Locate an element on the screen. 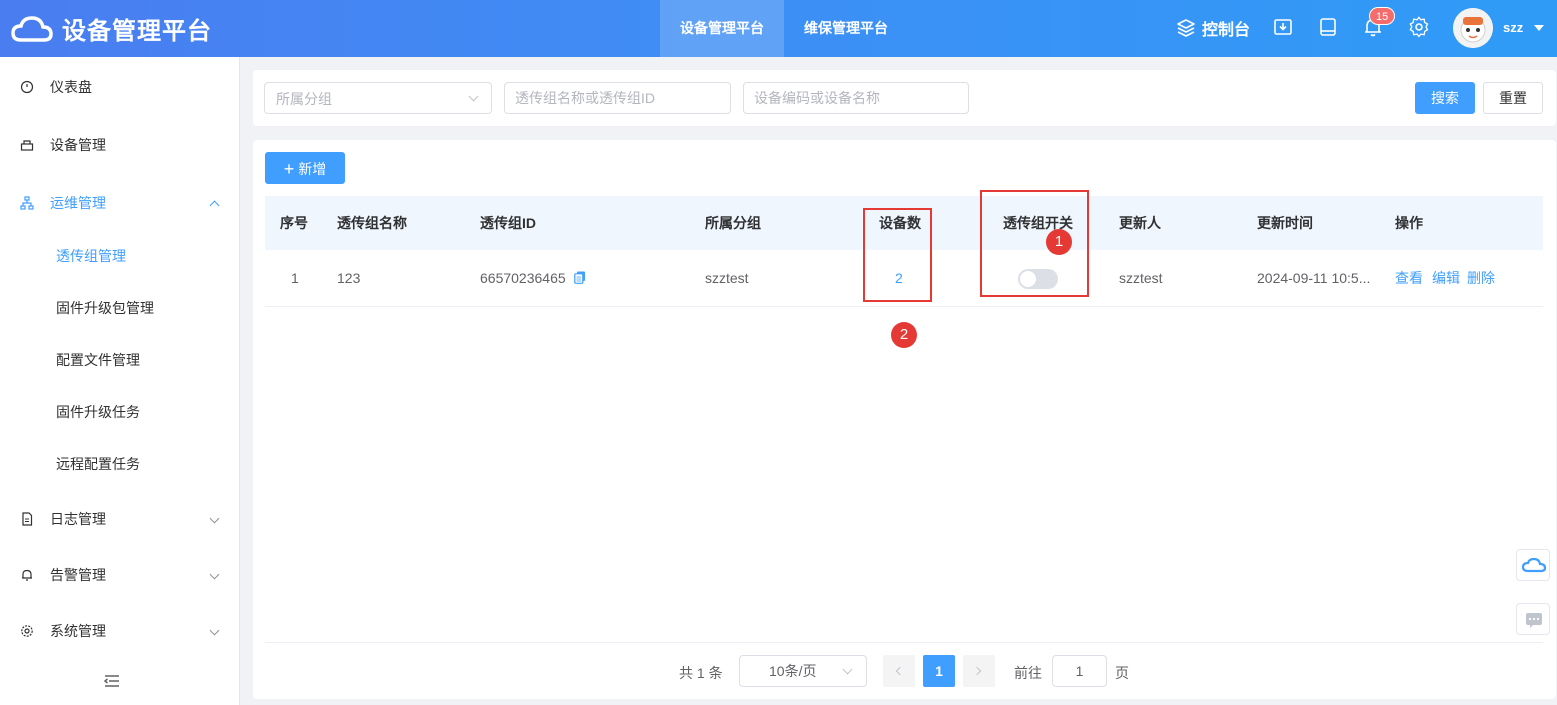 The image size is (1557, 705). settings-icon is located at coordinates (1419, 27).